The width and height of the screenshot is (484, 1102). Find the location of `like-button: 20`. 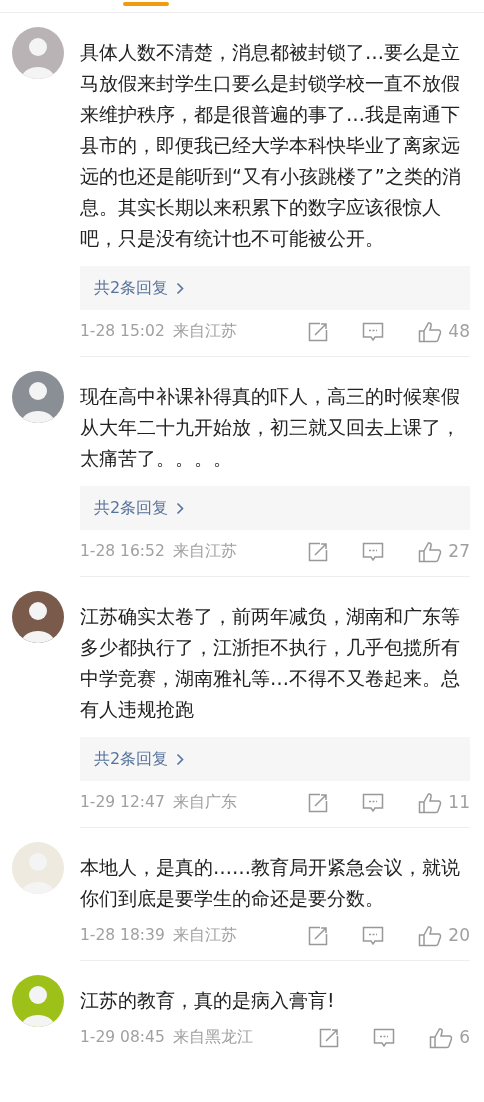

like-button: 20 is located at coordinates (444, 936).